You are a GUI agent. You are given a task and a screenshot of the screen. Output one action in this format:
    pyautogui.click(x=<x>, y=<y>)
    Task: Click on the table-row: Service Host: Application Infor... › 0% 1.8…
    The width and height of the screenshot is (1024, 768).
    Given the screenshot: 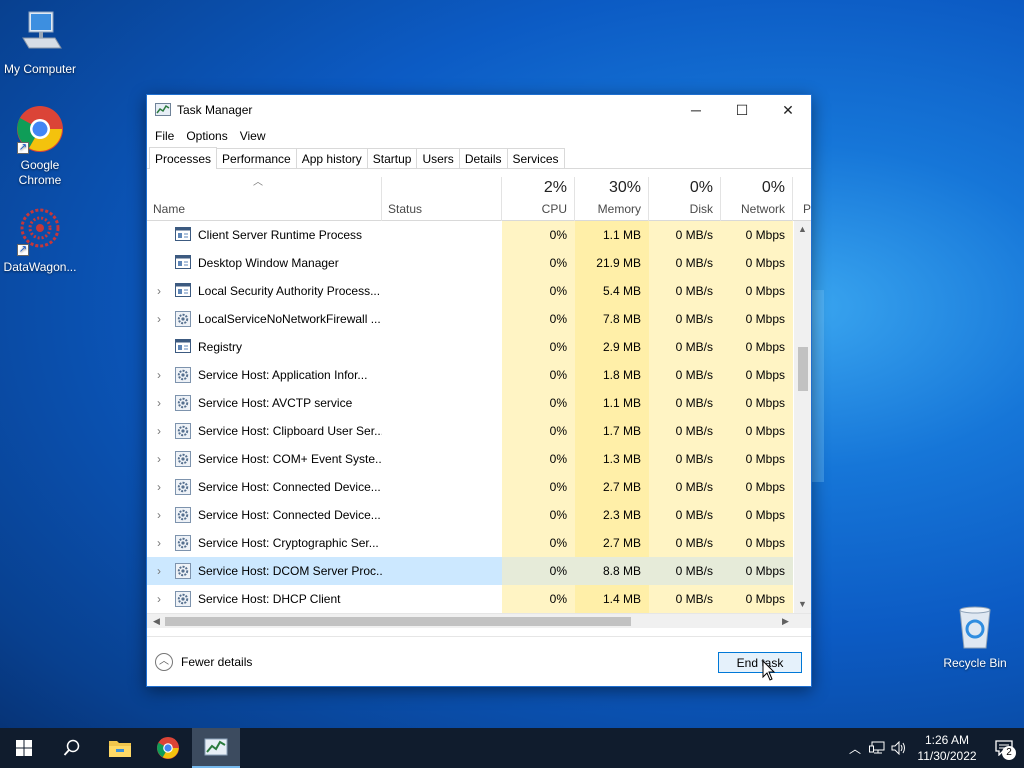 What is the action you would take?
    pyautogui.click(x=470, y=375)
    